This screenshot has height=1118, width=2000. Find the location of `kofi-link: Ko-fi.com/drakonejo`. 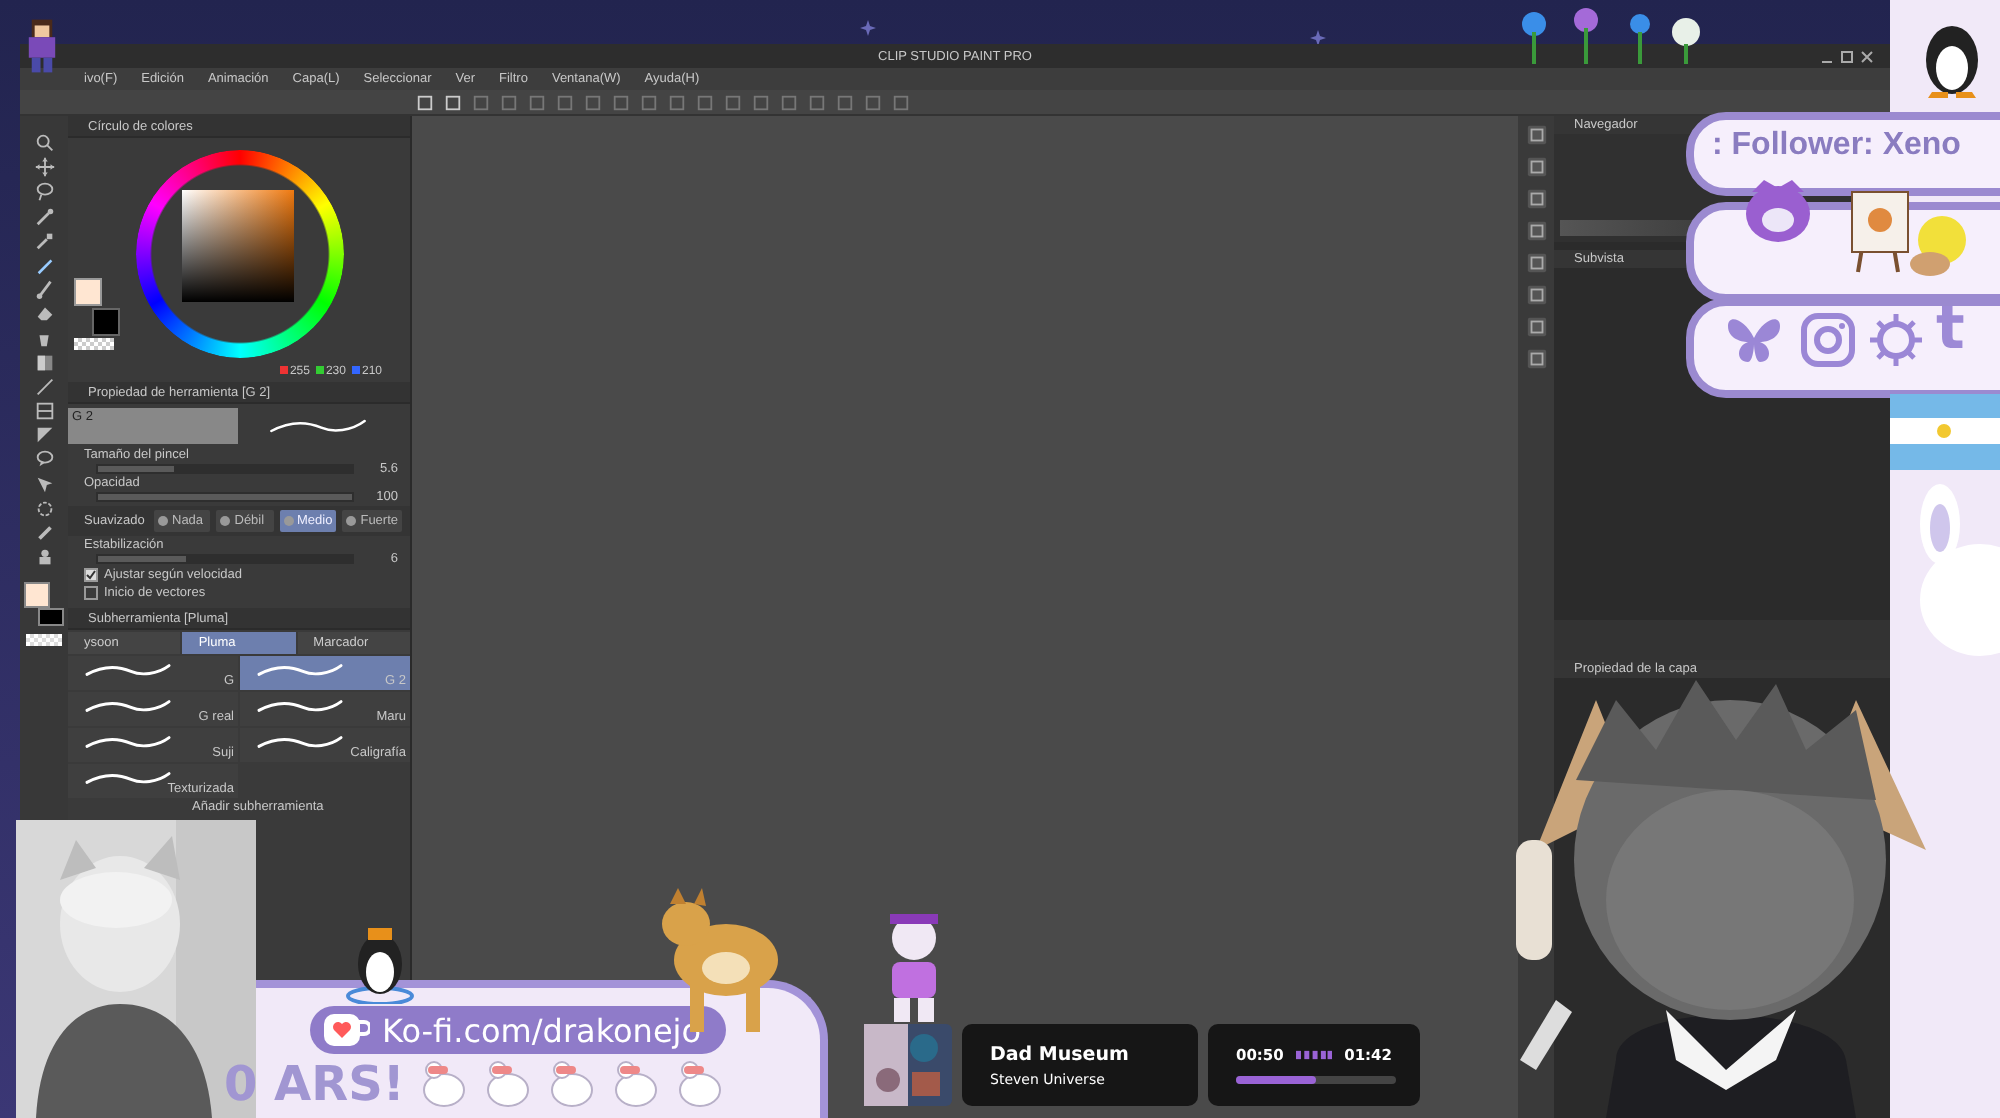

kofi-link: Ko-fi.com/drakonejo is located at coordinates (518, 1030).